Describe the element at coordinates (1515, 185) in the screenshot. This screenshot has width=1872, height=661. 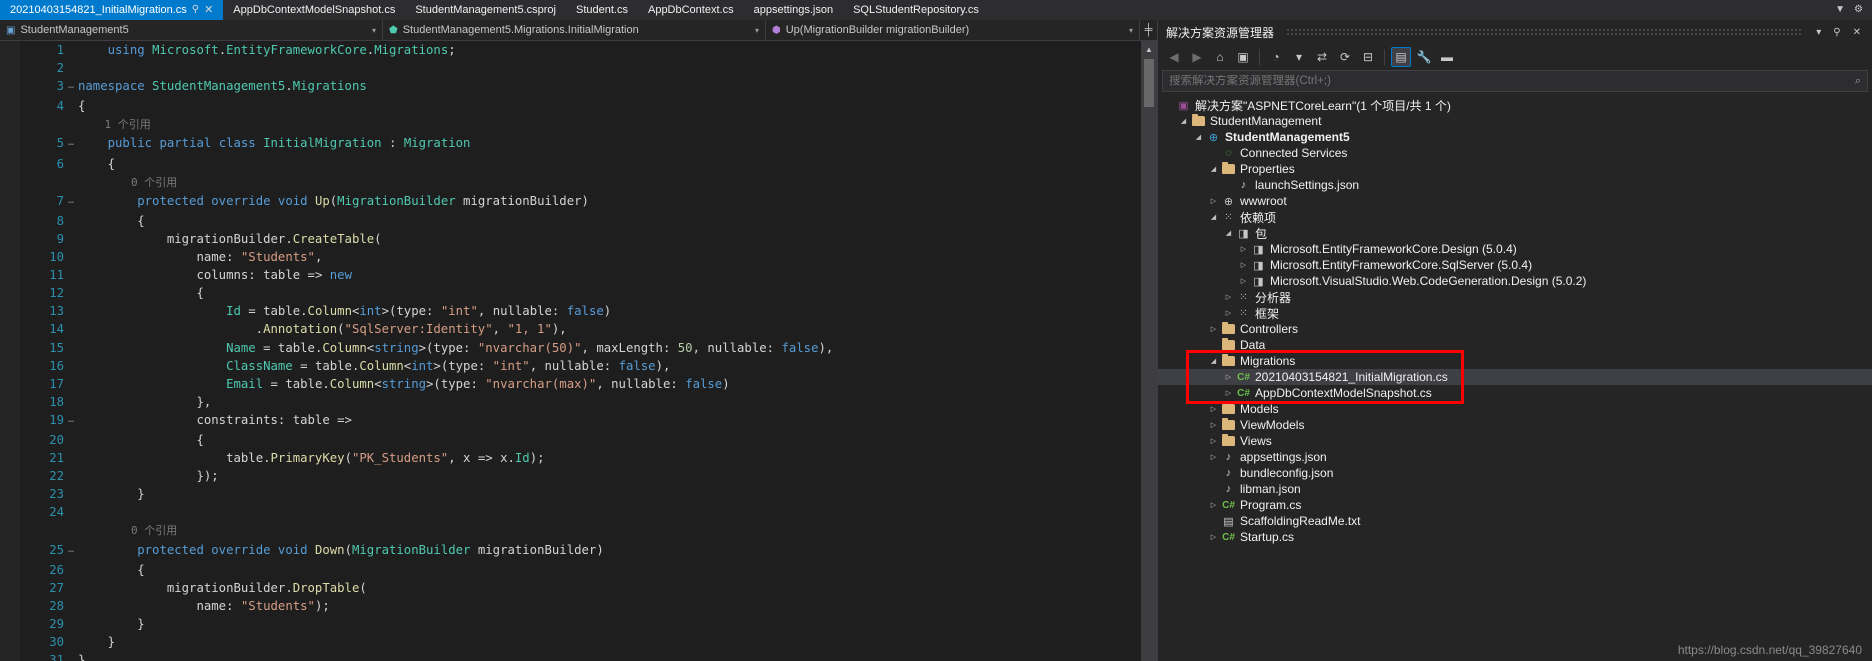
I see `tree-item: ♪ launchSettings.json` at that location.